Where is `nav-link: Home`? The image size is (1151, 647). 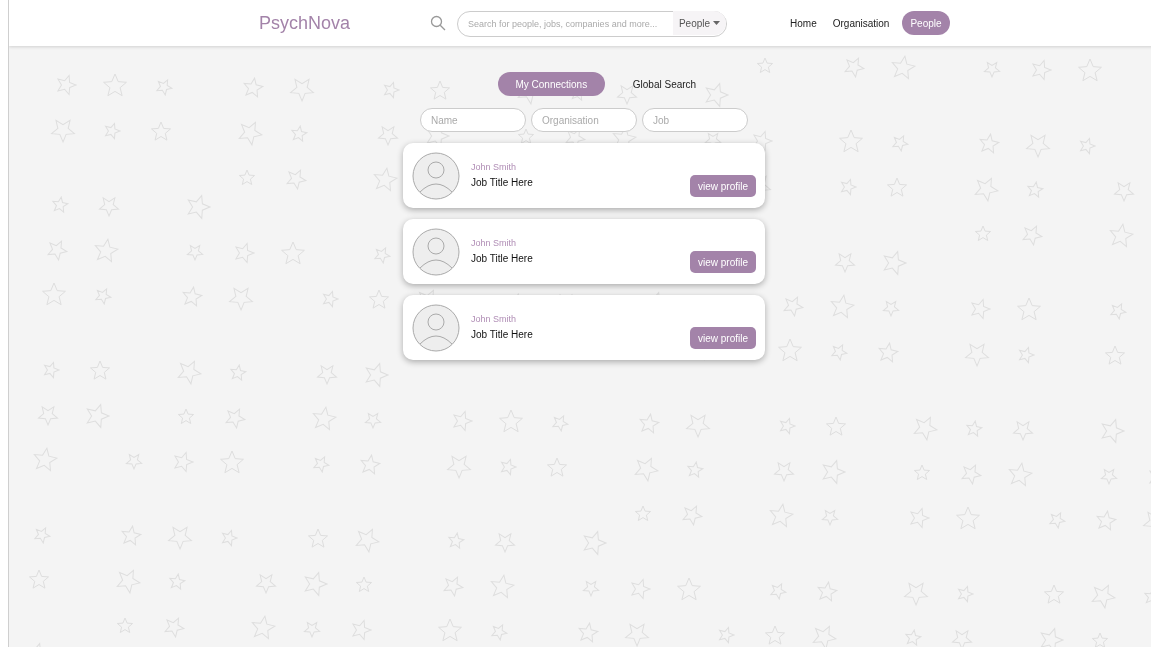 nav-link: Home is located at coordinates (803, 23).